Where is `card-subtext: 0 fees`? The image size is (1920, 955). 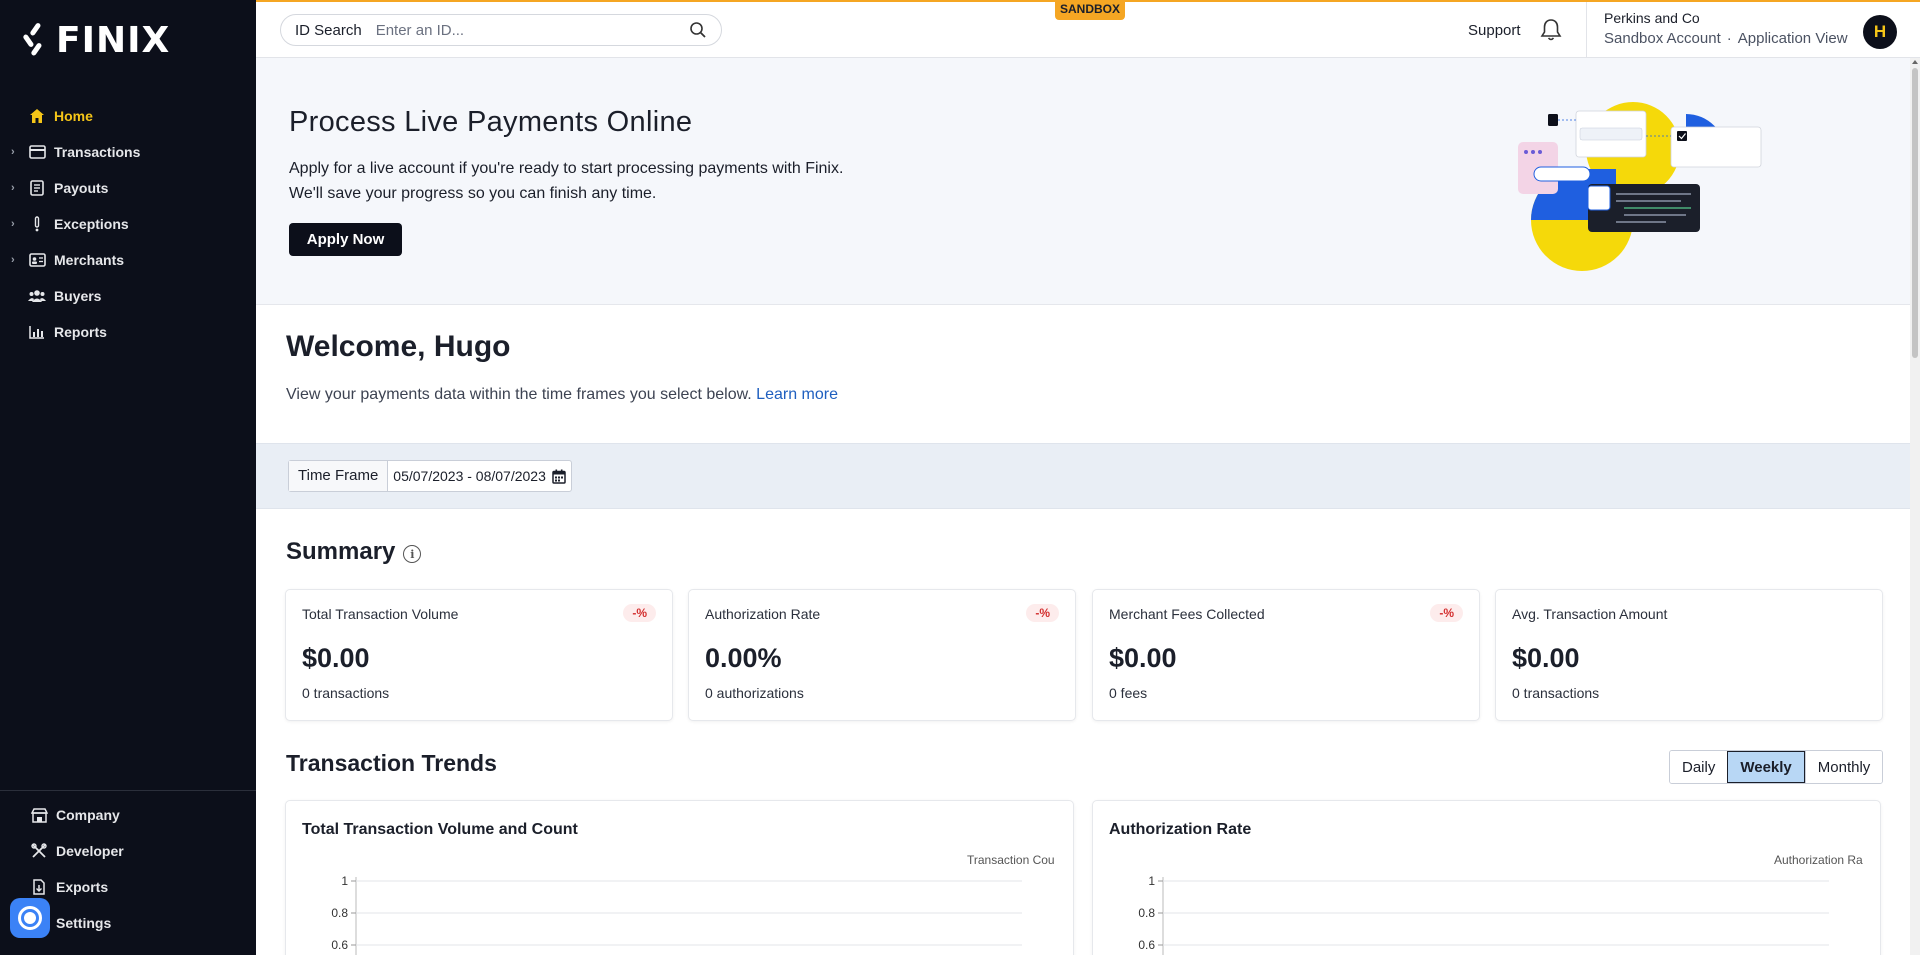
card-subtext: 0 fees is located at coordinates (1128, 693).